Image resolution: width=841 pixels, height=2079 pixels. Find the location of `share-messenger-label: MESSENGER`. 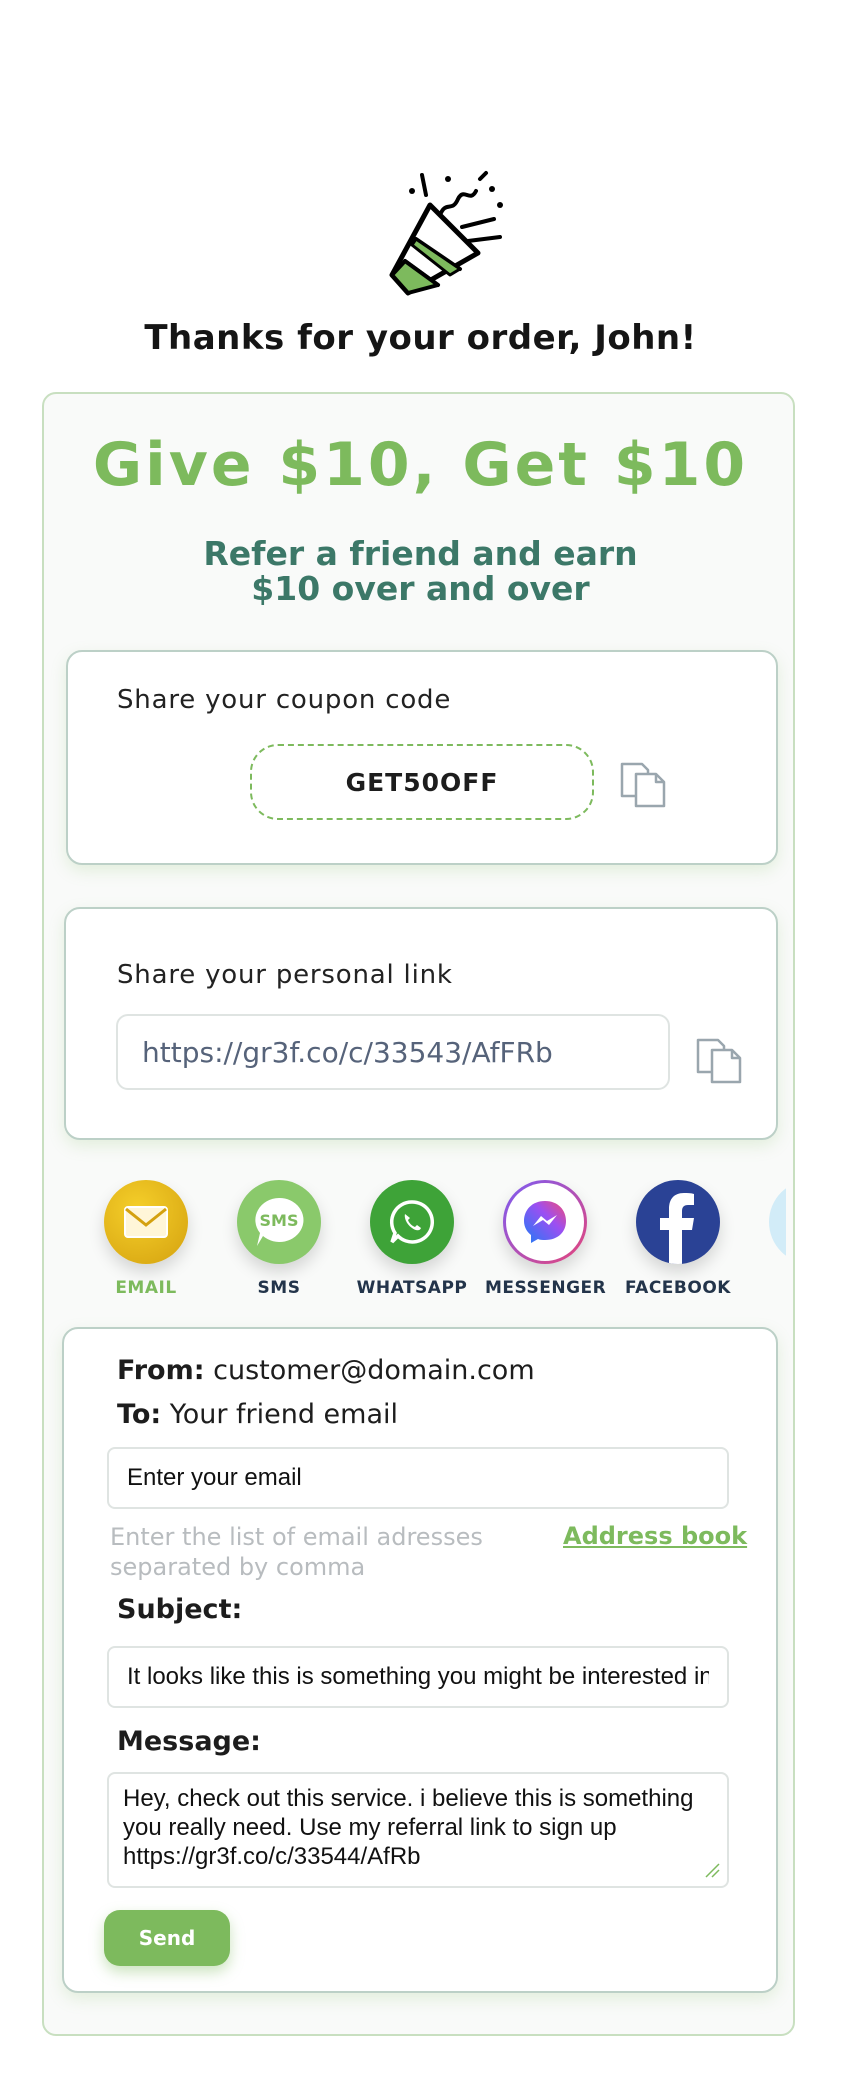

share-messenger-label: MESSENGER is located at coordinates (546, 1288).